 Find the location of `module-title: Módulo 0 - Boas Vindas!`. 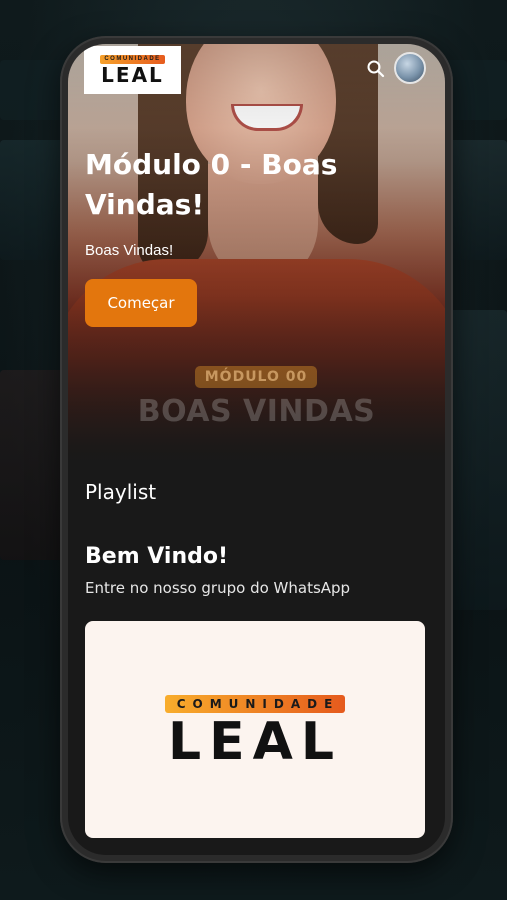

module-title: Módulo 0 - Boas Vindas! is located at coordinates (211, 184).